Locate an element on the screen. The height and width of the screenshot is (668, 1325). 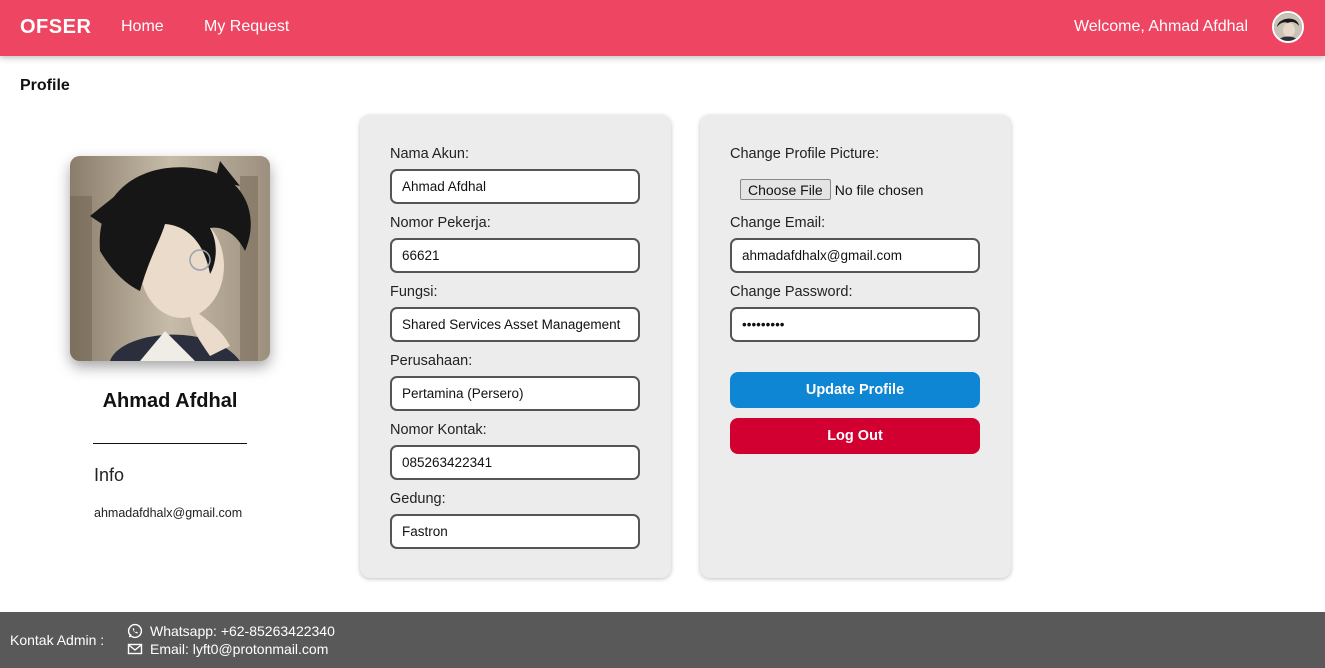
change-password-label: Change Password: is located at coordinates (791, 292).